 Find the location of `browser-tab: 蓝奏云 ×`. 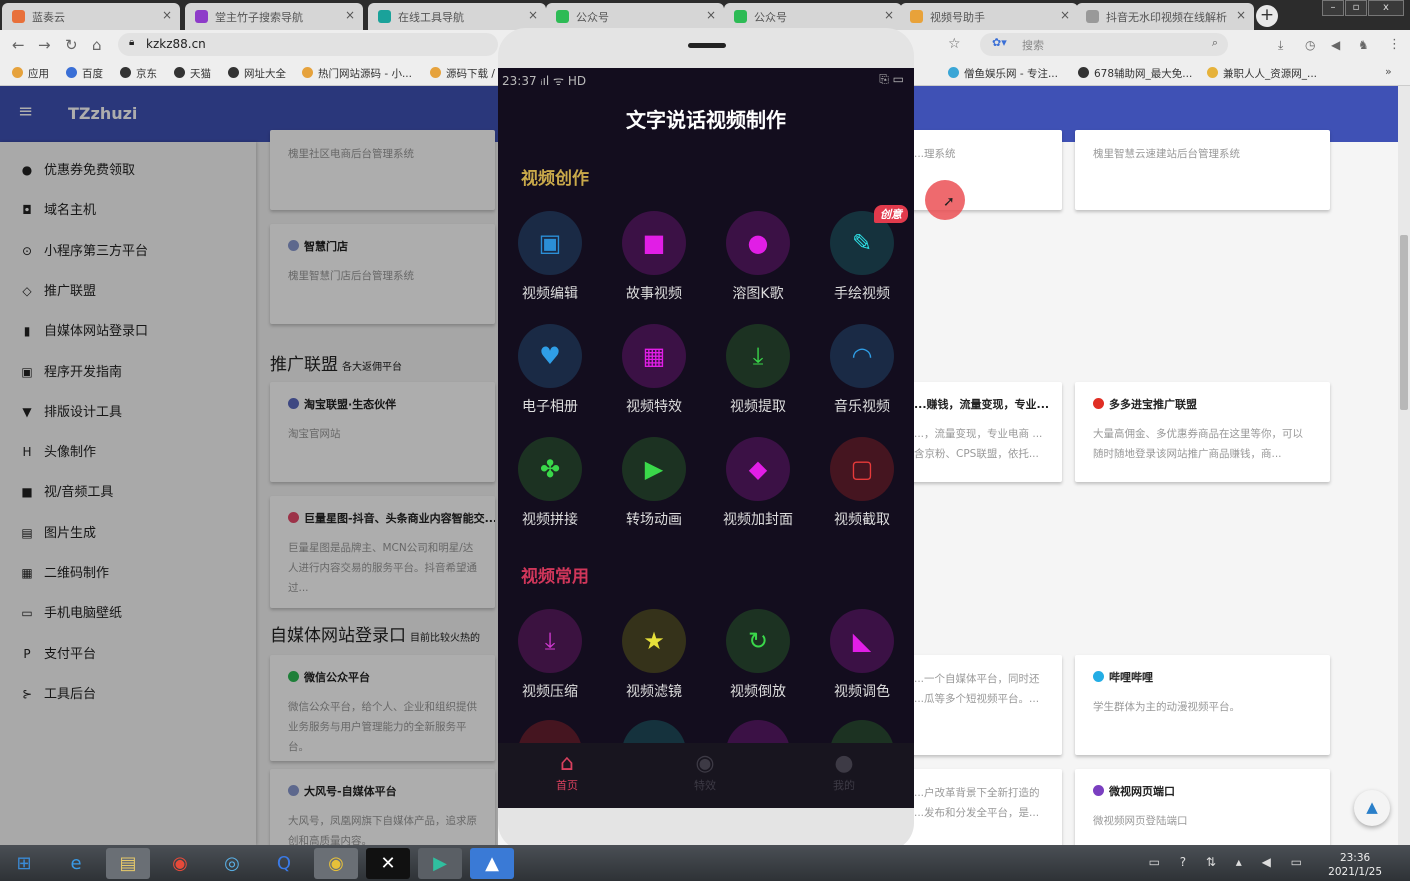

browser-tab: 蓝奏云 × is located at coordinates (91, 16).